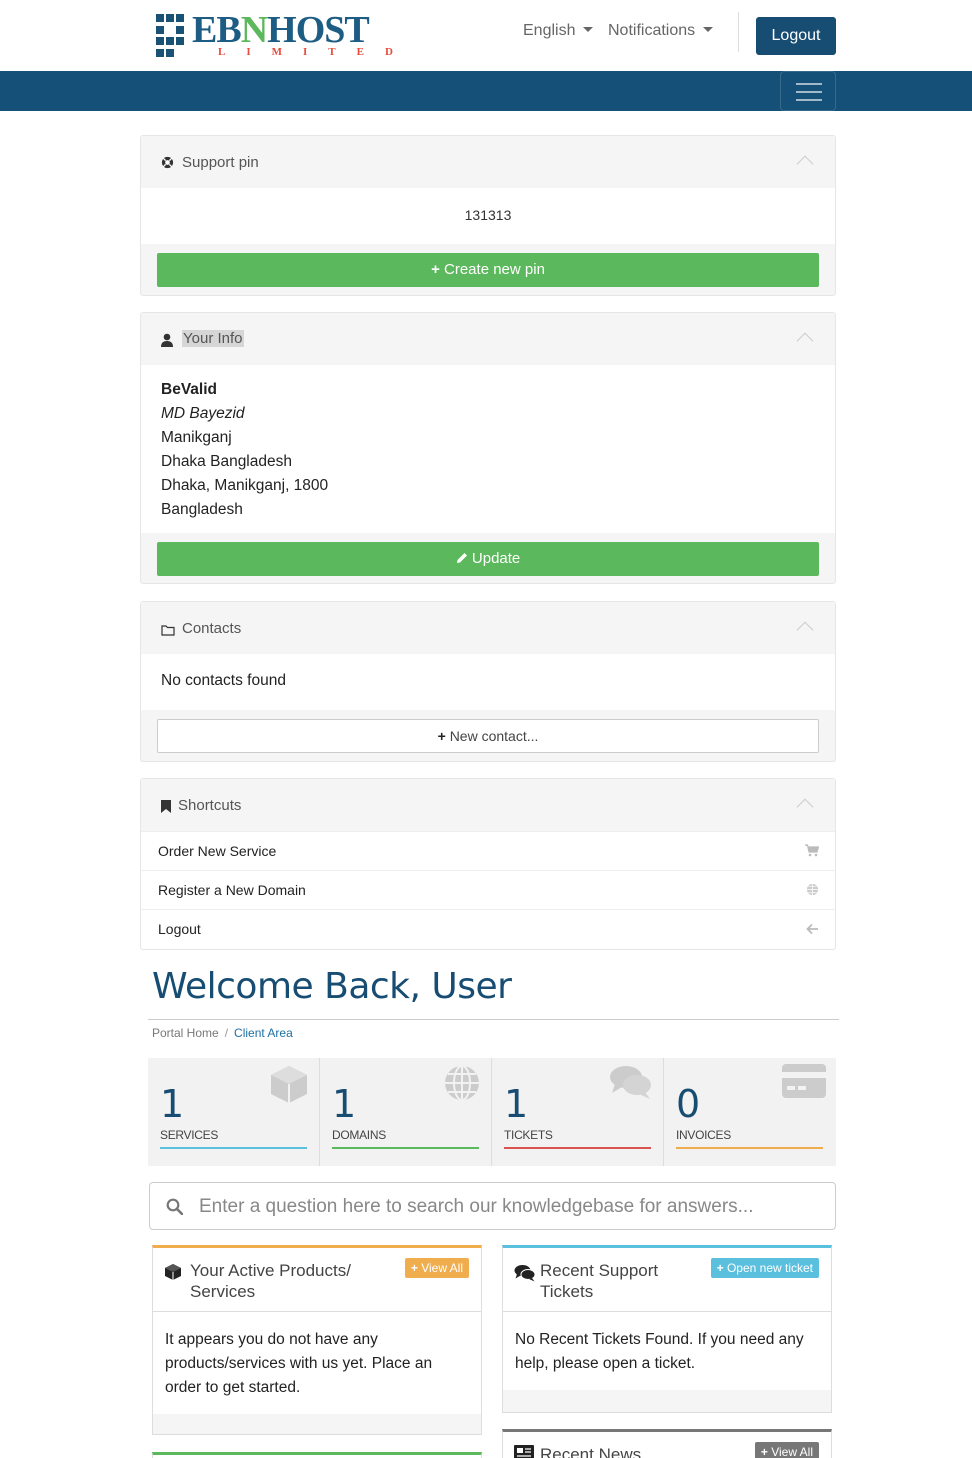  Describe the element at coordinates (750, 1112) in the screenshot. I see `stat-invoices: 0 INVOICES` at that location.